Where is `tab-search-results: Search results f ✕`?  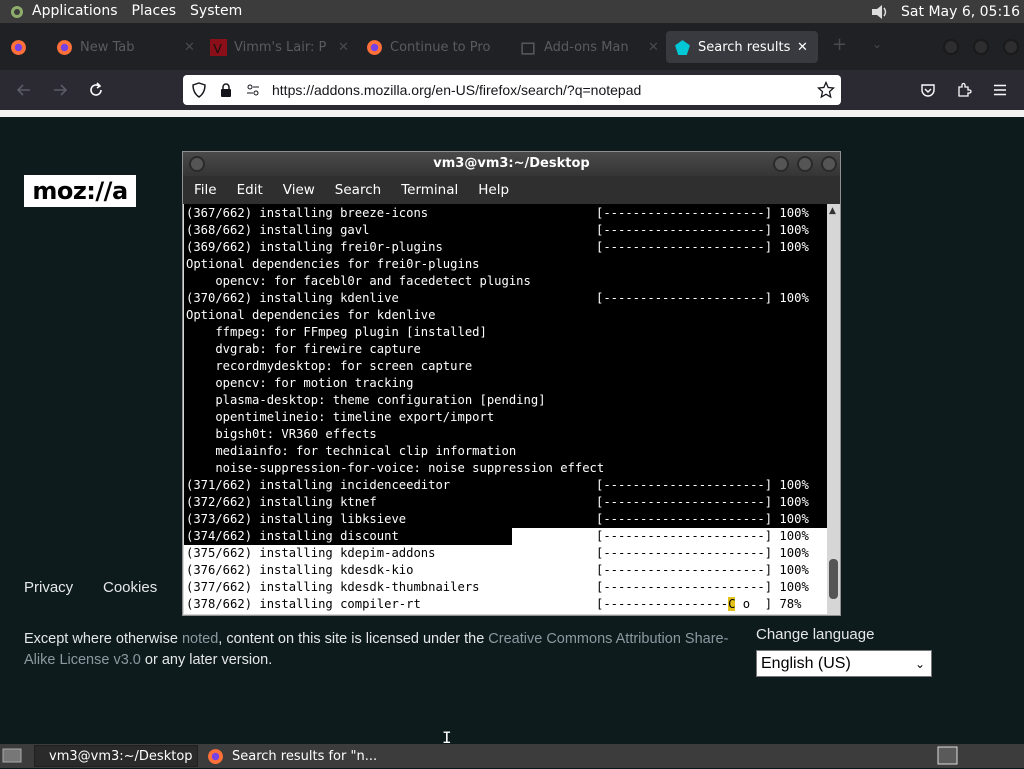
tab-search-results: Search results f ✕ is located at coordinates (742, 47).